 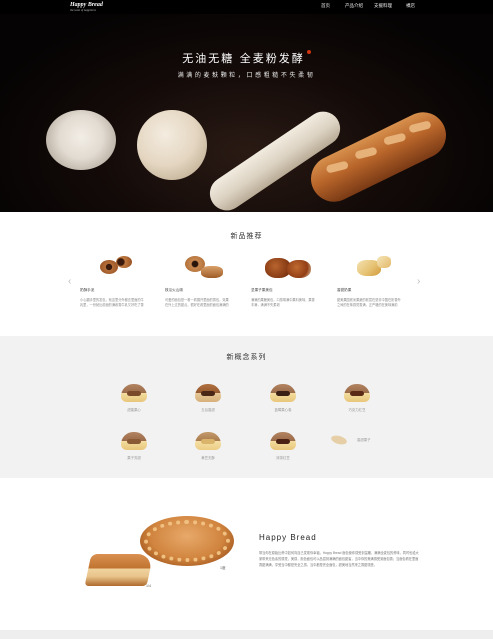 I want to click on concept-item: 香甜果子, so click(x=357, y=440).